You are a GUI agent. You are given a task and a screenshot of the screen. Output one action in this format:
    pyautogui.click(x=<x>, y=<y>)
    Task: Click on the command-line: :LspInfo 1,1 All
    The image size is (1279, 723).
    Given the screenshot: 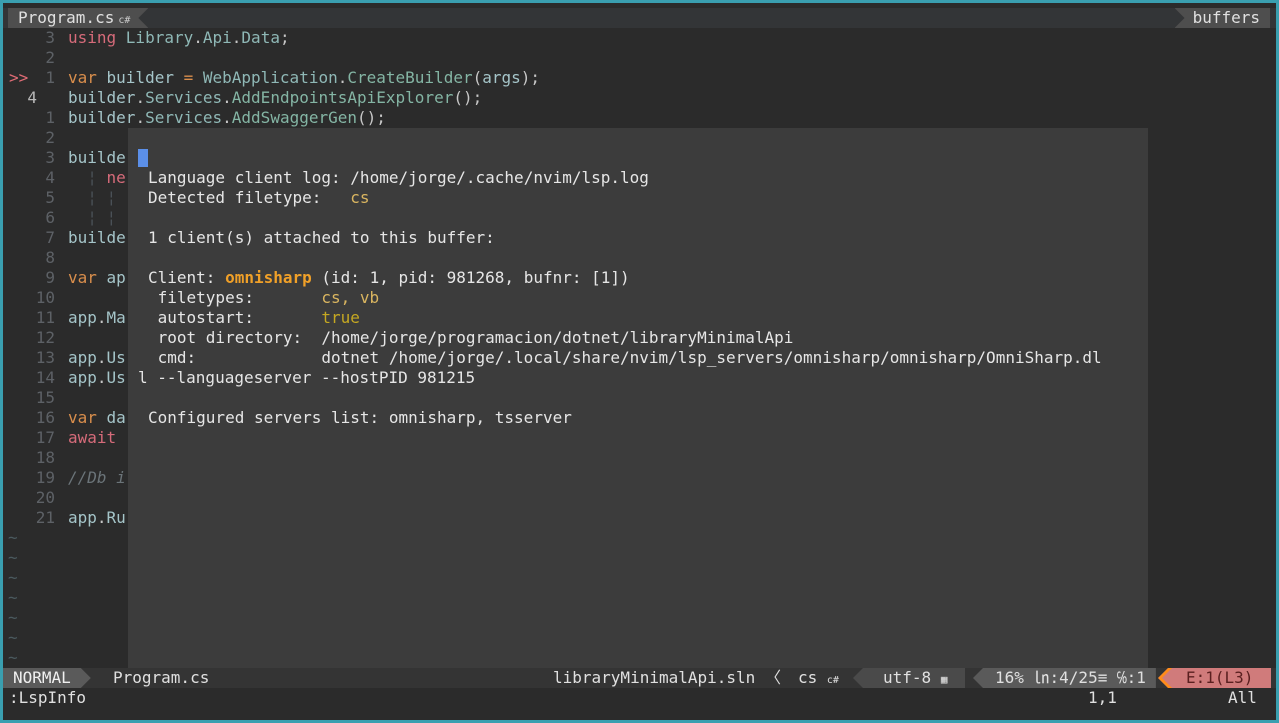 What is the action you would take?
    pyautogui.click(x=639, y=698)
    